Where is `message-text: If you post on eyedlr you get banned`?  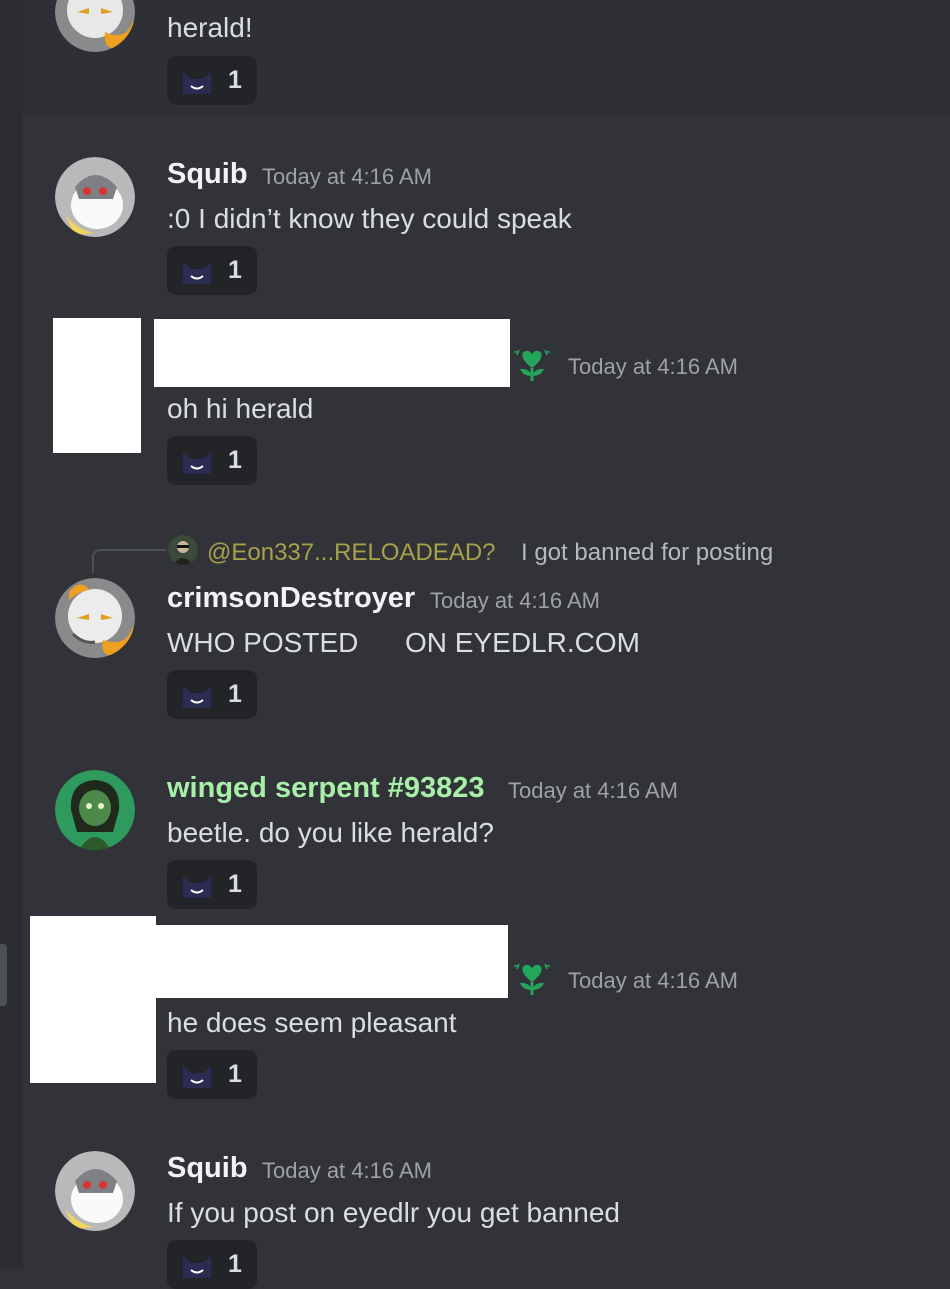 message-text: If you post on eyedlr you get banned is located at coordinates (393, 1212).